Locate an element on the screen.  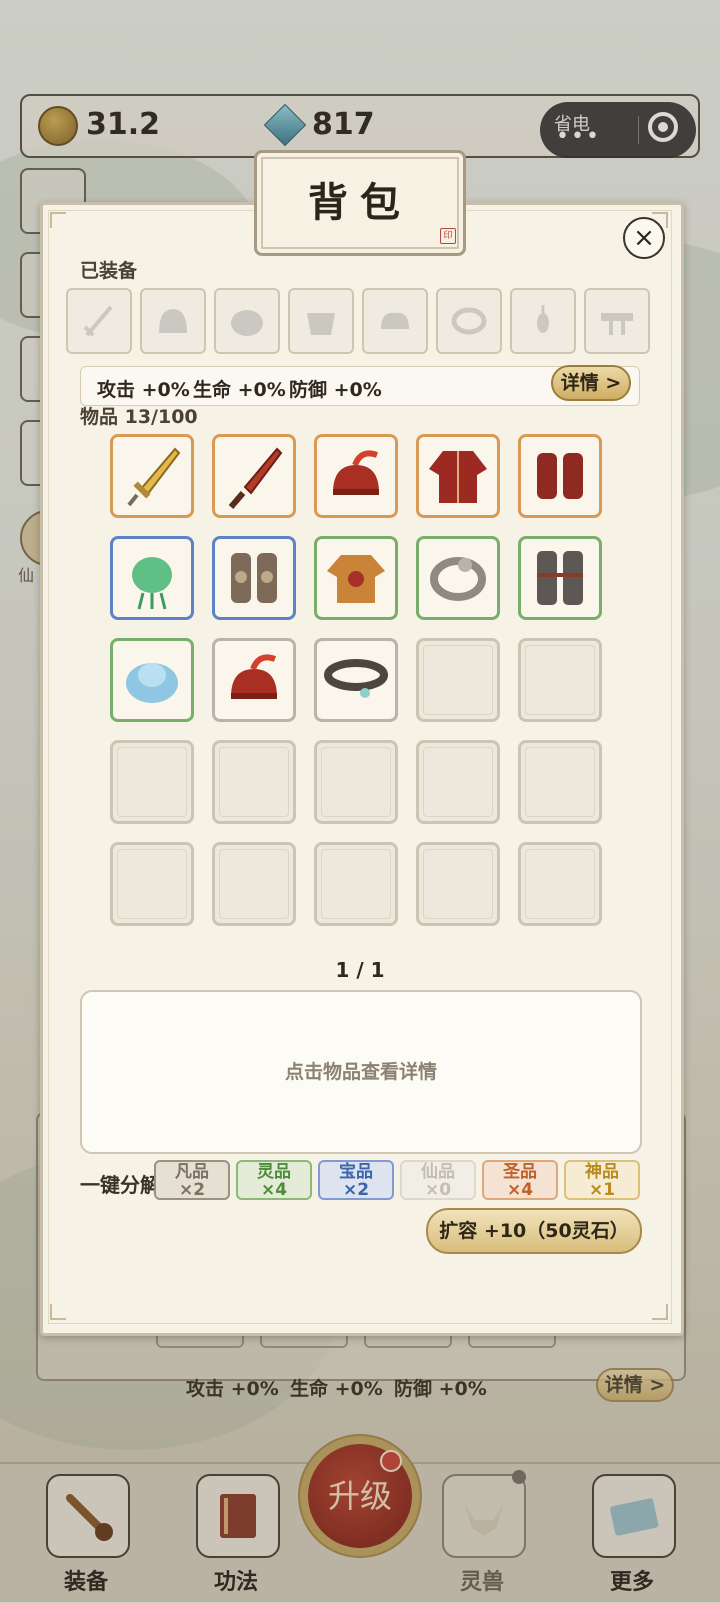
item-red-robe is located at coordinates (458, 476).